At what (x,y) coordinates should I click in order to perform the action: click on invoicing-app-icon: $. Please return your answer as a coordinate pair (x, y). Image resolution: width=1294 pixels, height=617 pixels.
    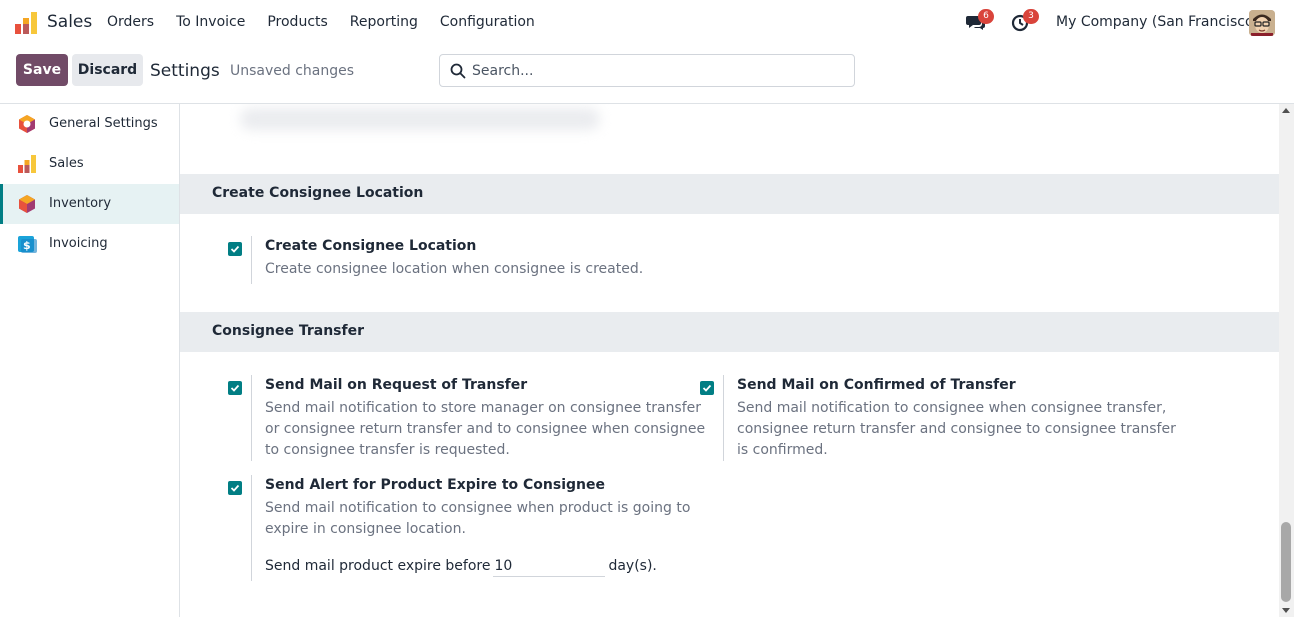
    Looking at the image, I should click on (27, 244).